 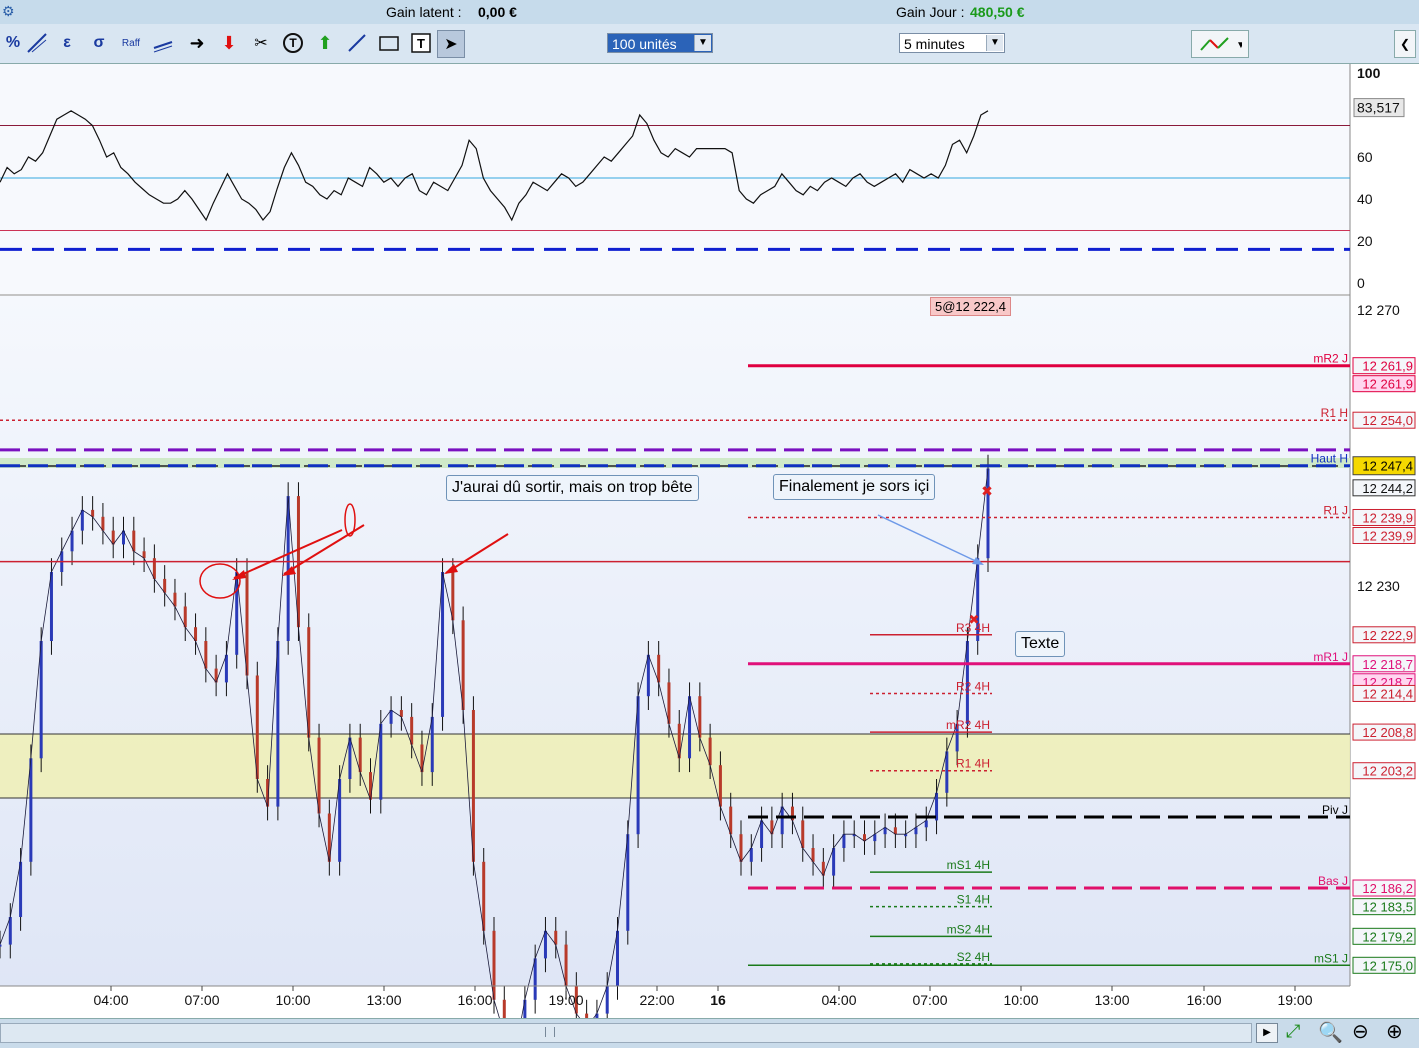 I want to click on price-level-label: mS1 J, so click(x=1331, y=958).